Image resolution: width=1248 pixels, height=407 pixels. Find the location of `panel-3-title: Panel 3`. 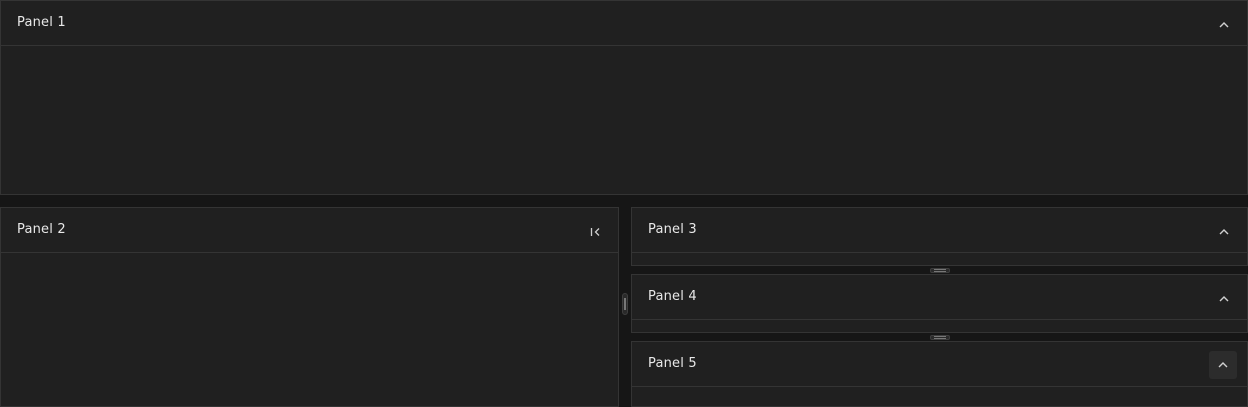

panel-3-title: Panel 3 is located at coordinates (672, 229).